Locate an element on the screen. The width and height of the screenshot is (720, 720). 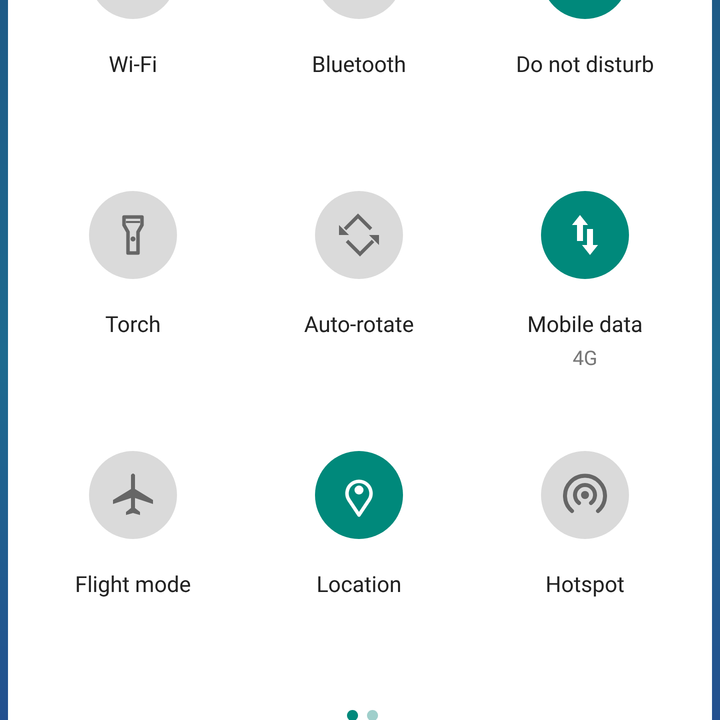
tile-label: Do not disturb is located at coordinates (585, 66).